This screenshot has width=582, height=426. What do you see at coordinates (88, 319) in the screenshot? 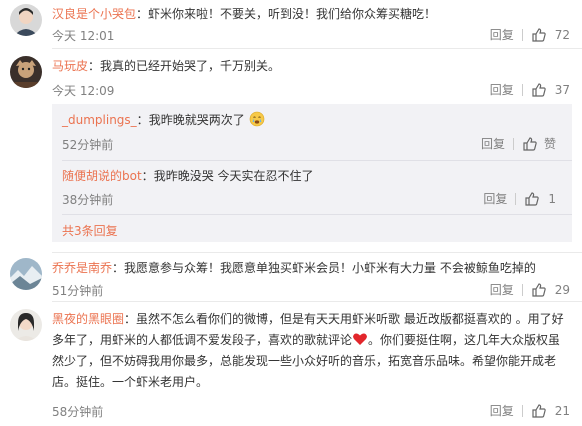
I see `comment-author: 黑夜的黑眼圈` at bounding box center [88, 319].